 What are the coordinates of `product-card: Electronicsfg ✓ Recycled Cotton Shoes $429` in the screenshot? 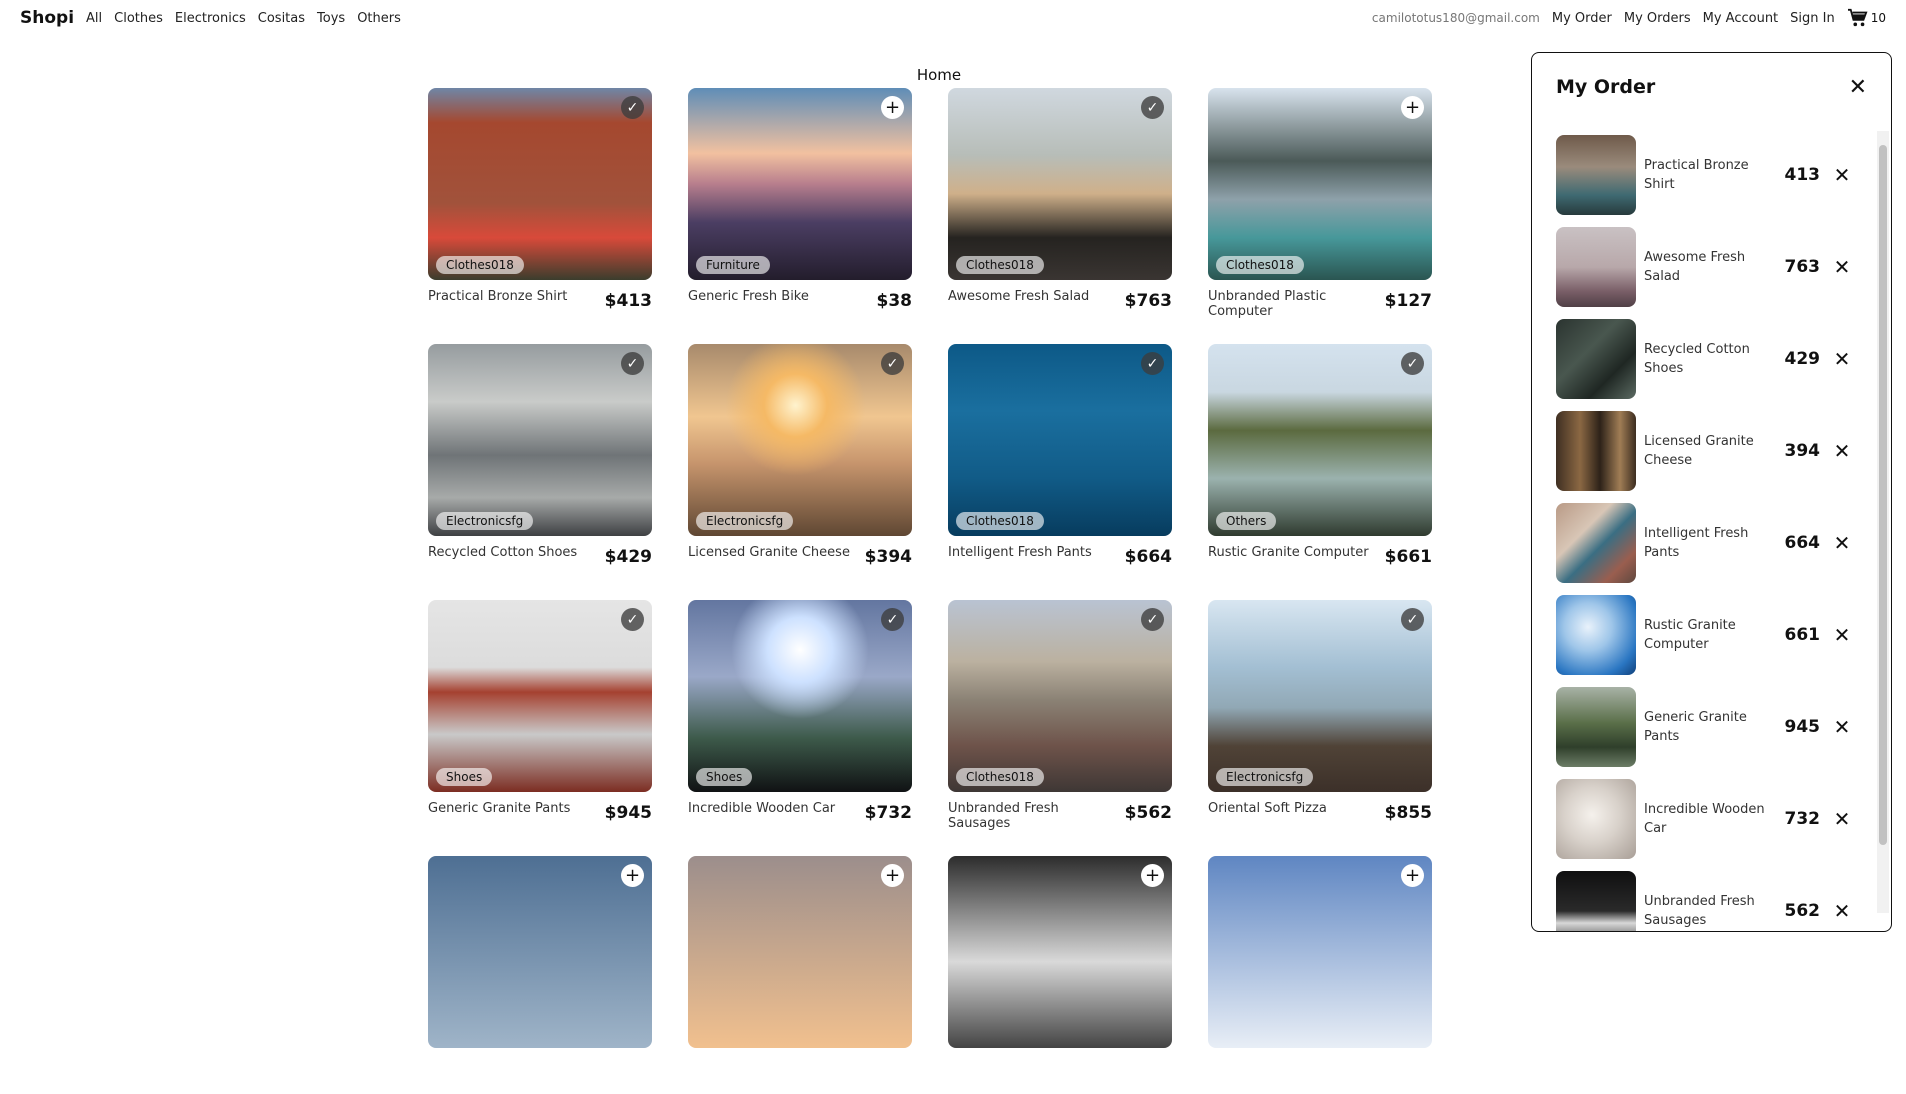 It's located at (540, 463).